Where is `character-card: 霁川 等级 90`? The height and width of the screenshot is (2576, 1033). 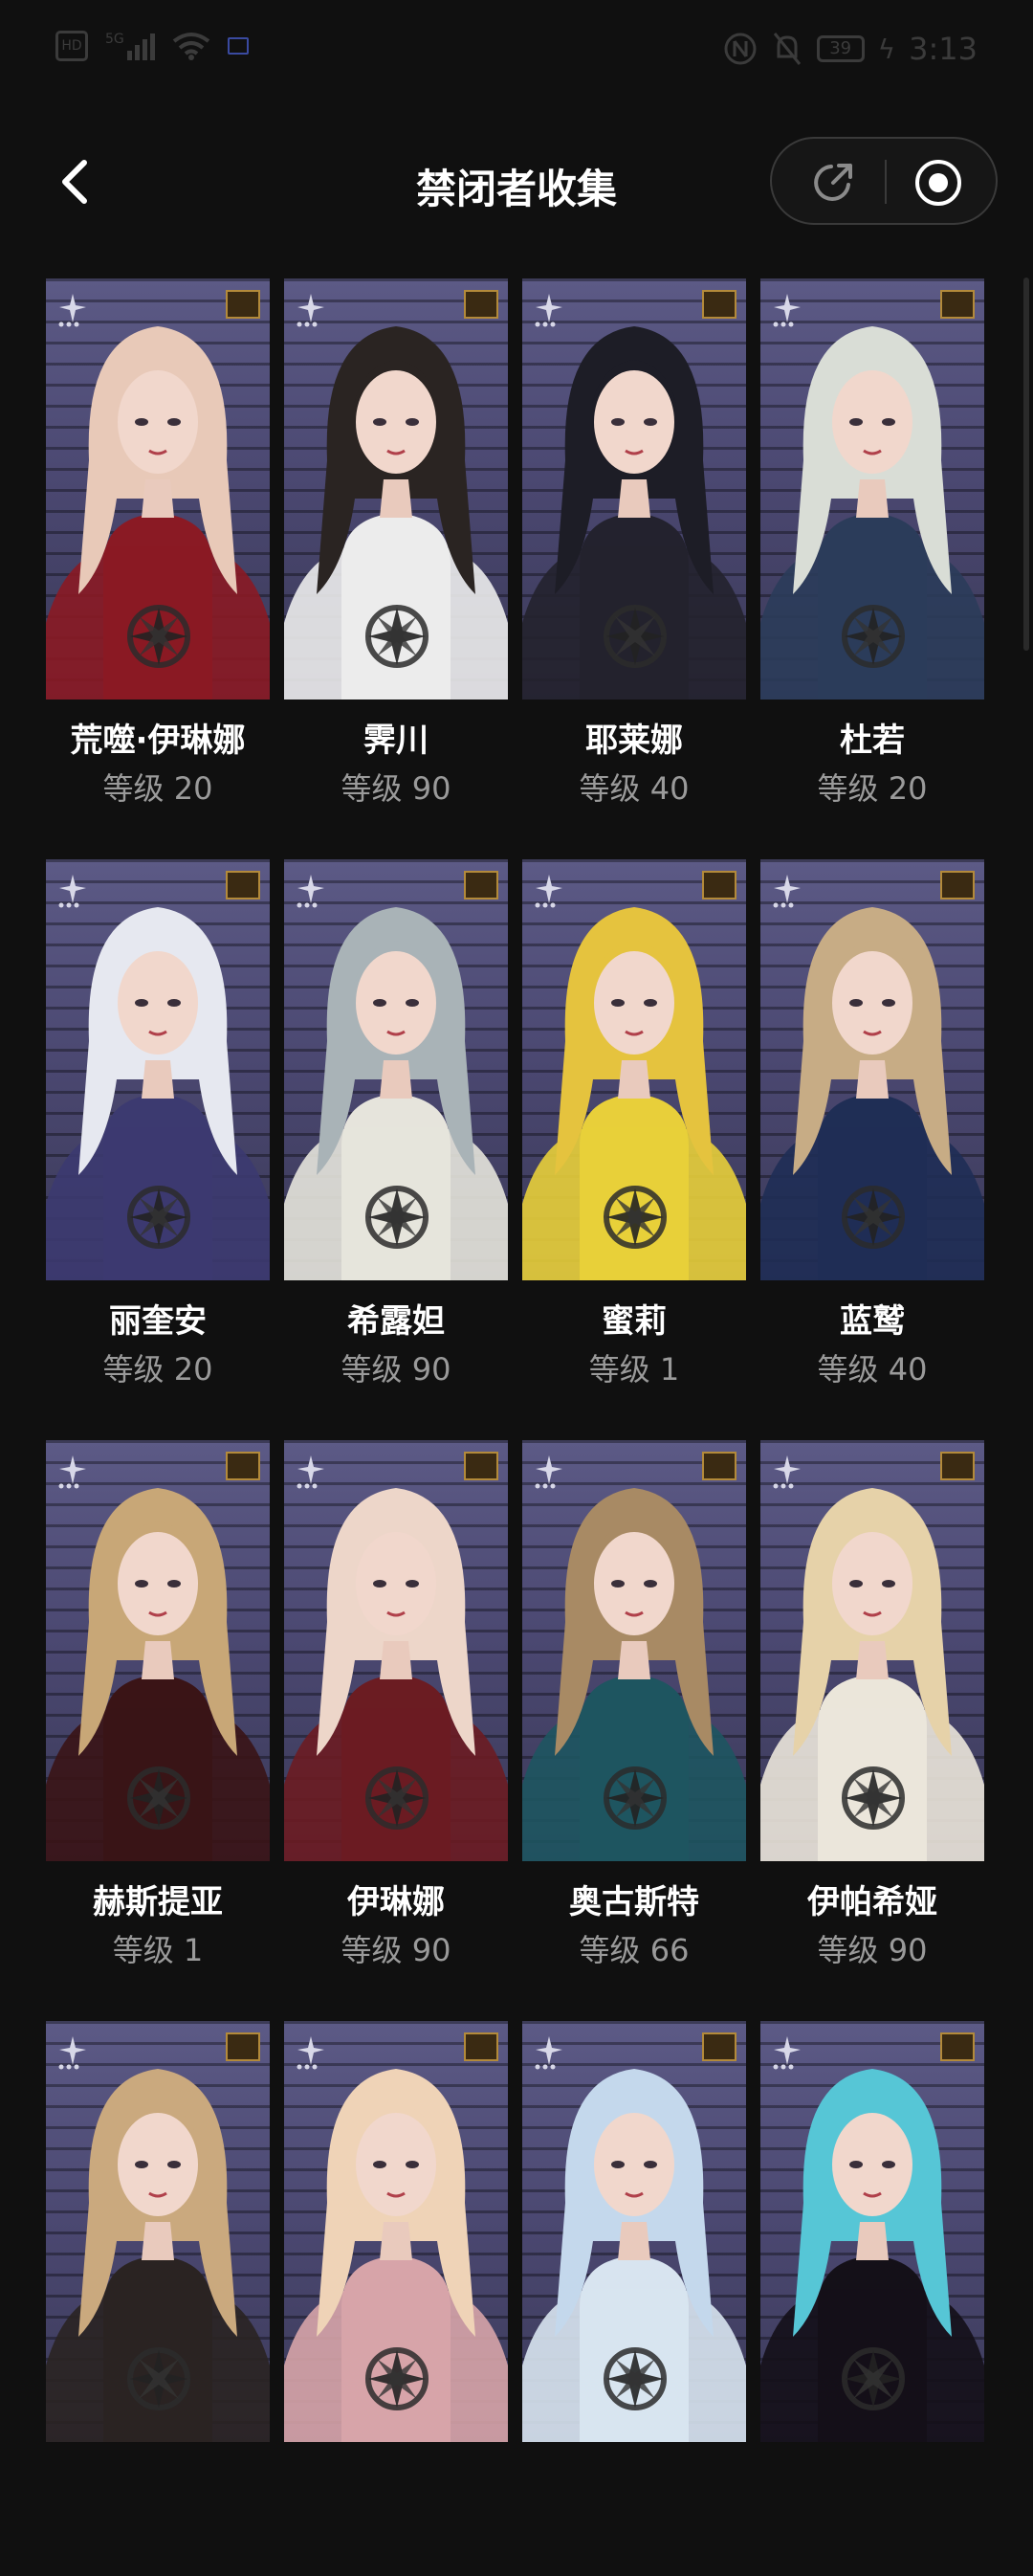 character-card: 霁川 等级 90 is located at coordinates (396, 555).